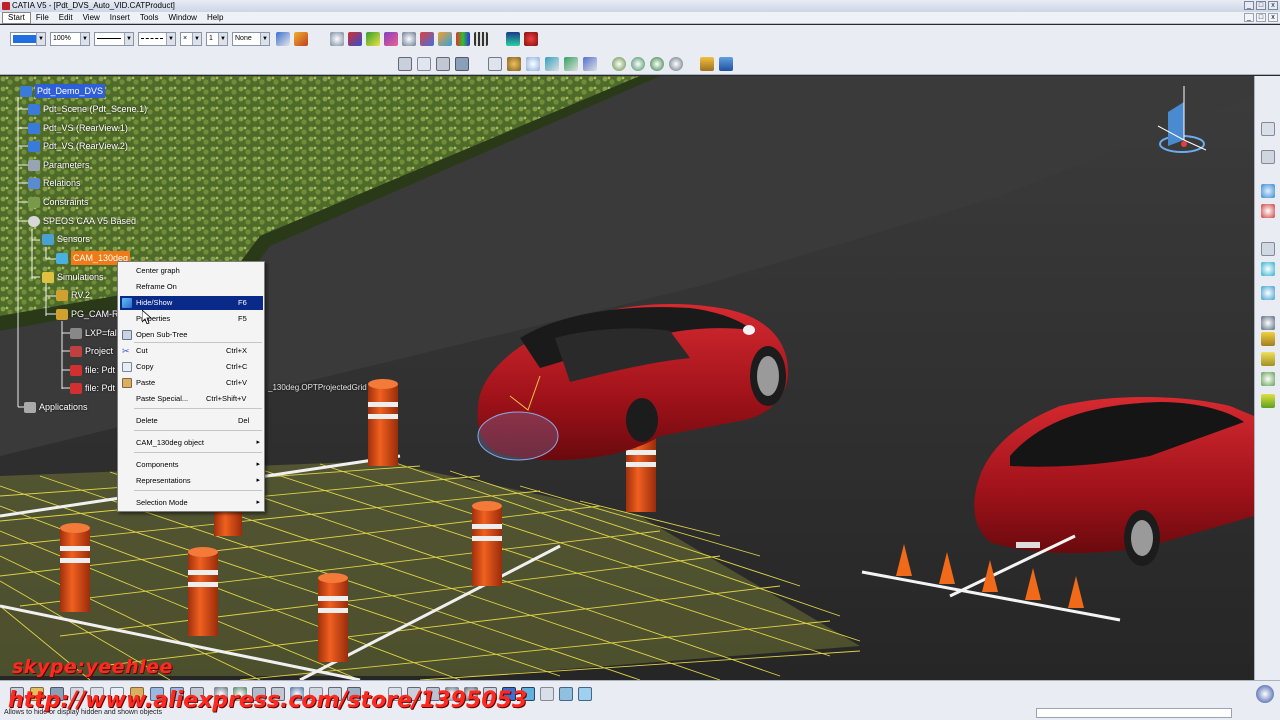 Image resolution: width=1280 pixels, height=720 pixels. Describe the element at coordinates (42, 18) in the screenshot. I see `menu-file: File` at that location.